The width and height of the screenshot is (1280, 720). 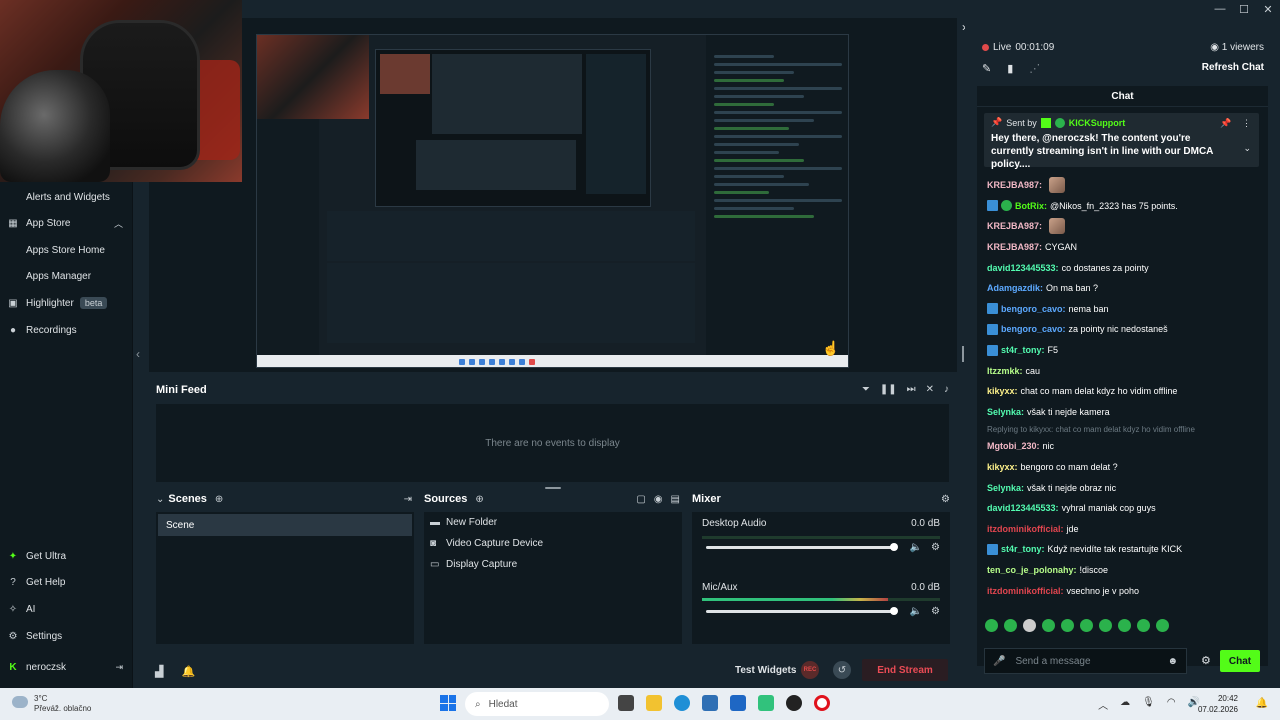 I want to click on source-item: ▭ Display Capture, so click(x=553, y=564).